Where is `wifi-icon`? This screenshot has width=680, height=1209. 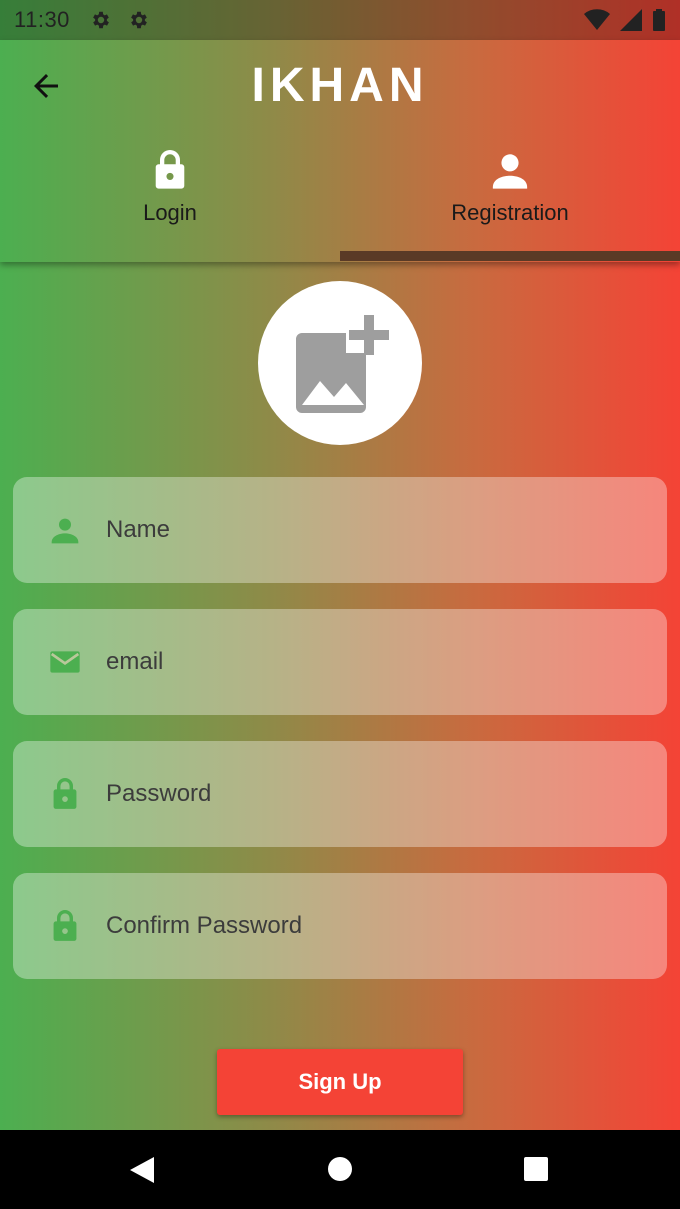
wifi-icon is located at coordinates (597, 19).